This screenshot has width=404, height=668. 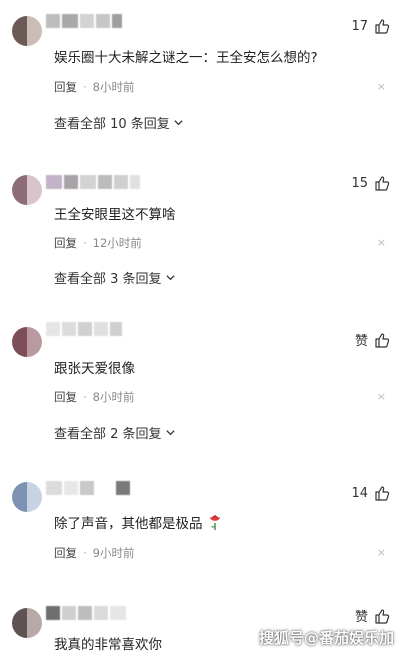 I want to click on like-count: 15, so click(x=359, y=183).